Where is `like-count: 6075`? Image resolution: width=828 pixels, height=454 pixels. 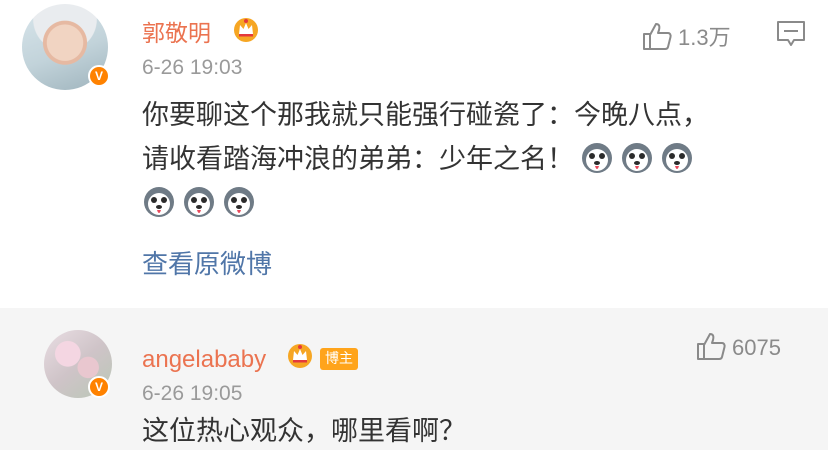 like-count: 6075 is located at coordinates (756, 347).